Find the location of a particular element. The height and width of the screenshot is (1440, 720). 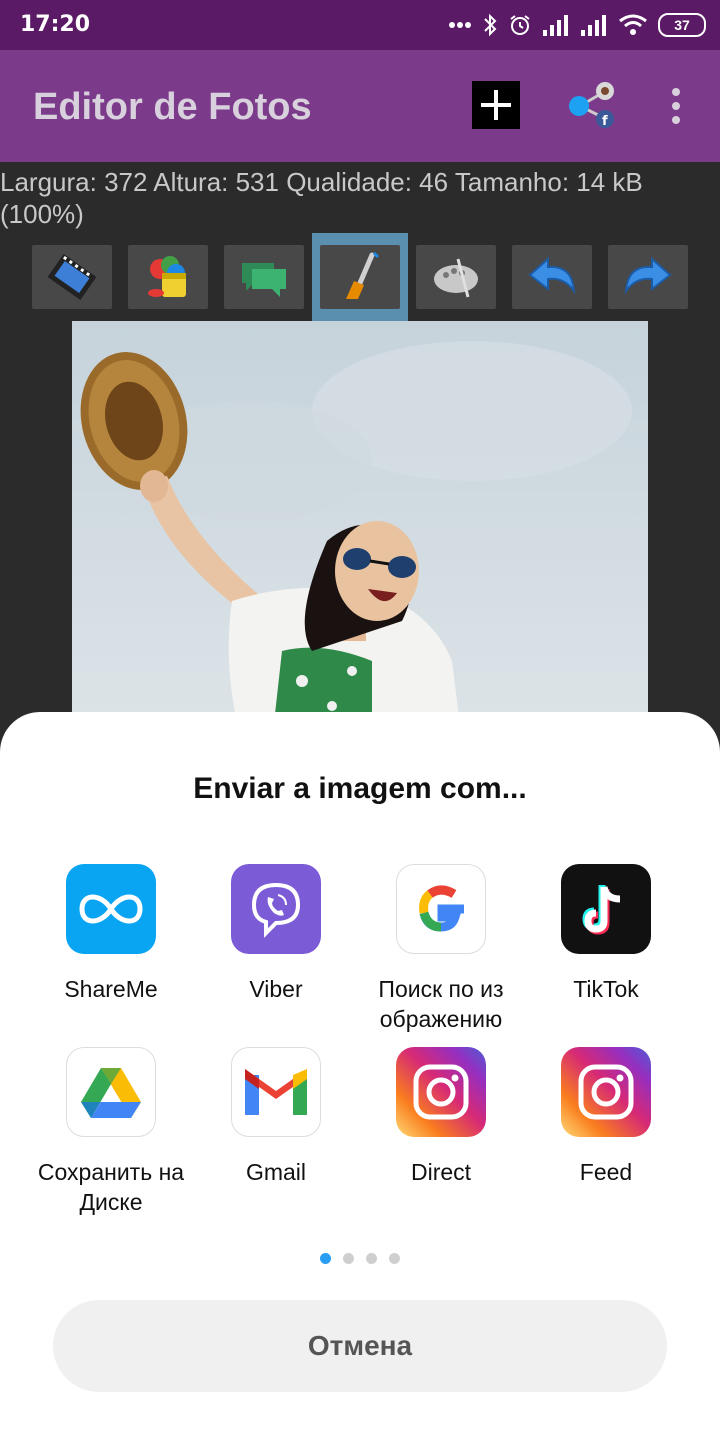

paint-bucket-icon is located at coordinates (167, 276).